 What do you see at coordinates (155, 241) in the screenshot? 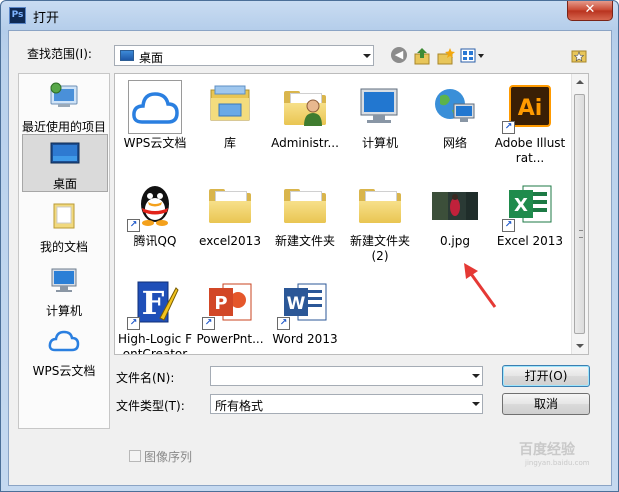
I see `file-name: 腾讯QQ` at bounding box center [155, 241].